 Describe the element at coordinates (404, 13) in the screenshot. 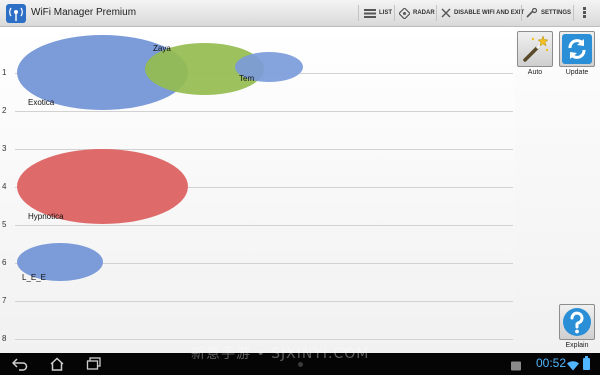

I see `radar-icon` at that location.